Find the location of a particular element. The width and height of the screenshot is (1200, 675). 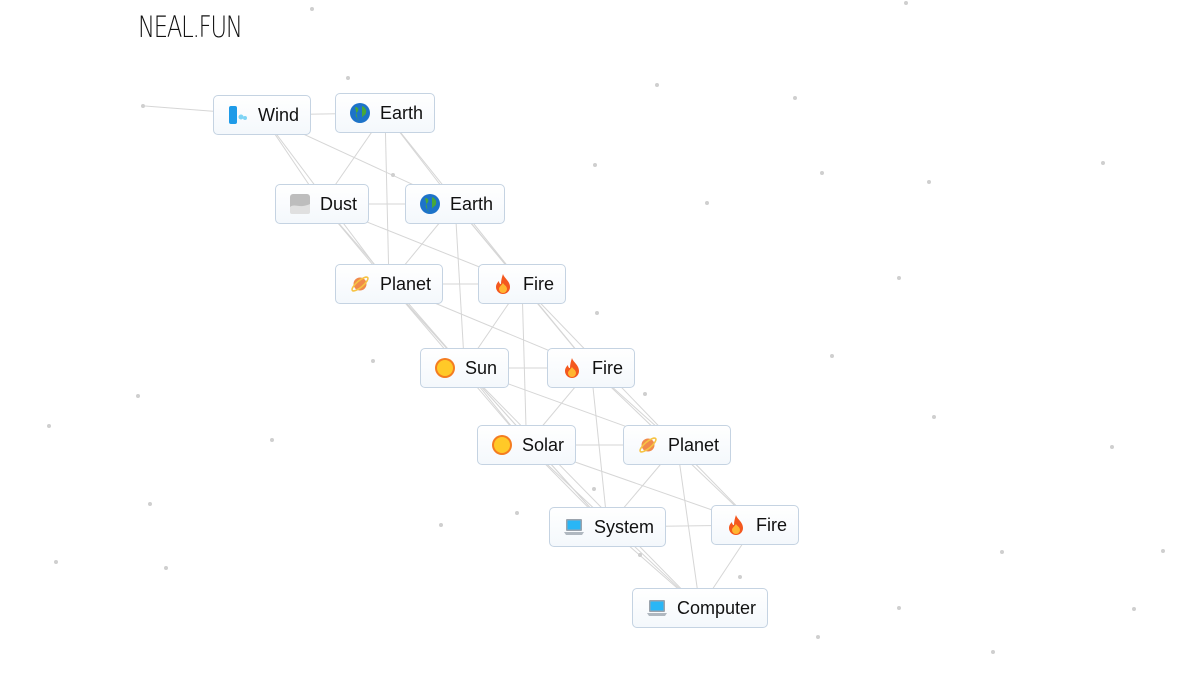

element-label: Solar is located at coordinates (543, 444).